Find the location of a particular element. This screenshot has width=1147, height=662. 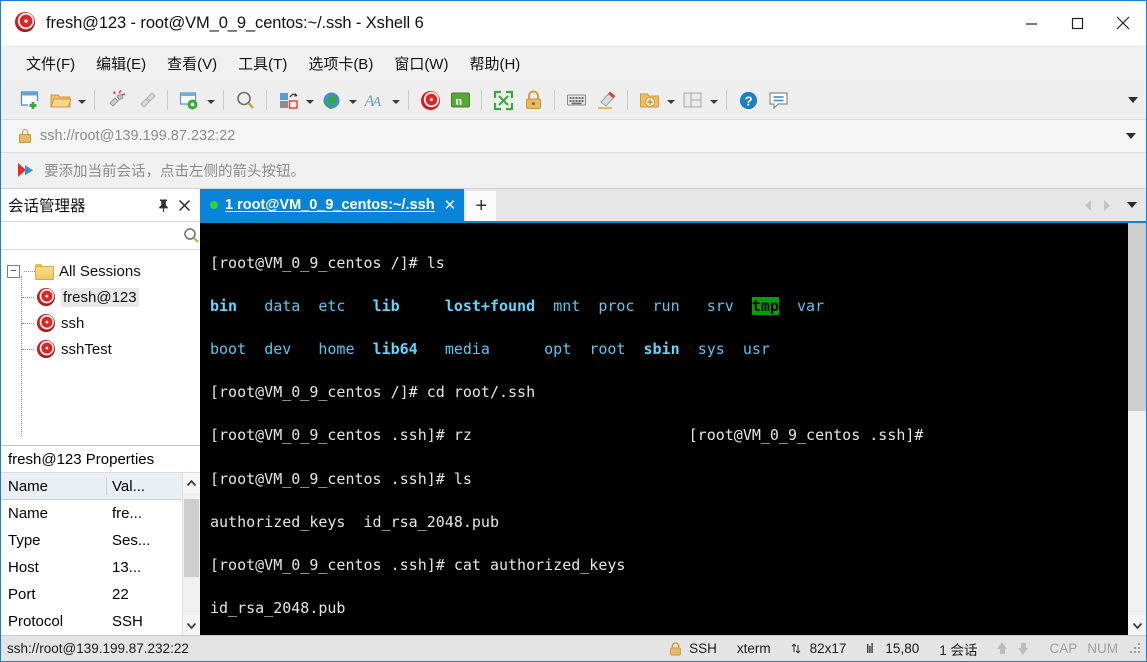

scroll-up-icon is located at coordinates (191, 483).